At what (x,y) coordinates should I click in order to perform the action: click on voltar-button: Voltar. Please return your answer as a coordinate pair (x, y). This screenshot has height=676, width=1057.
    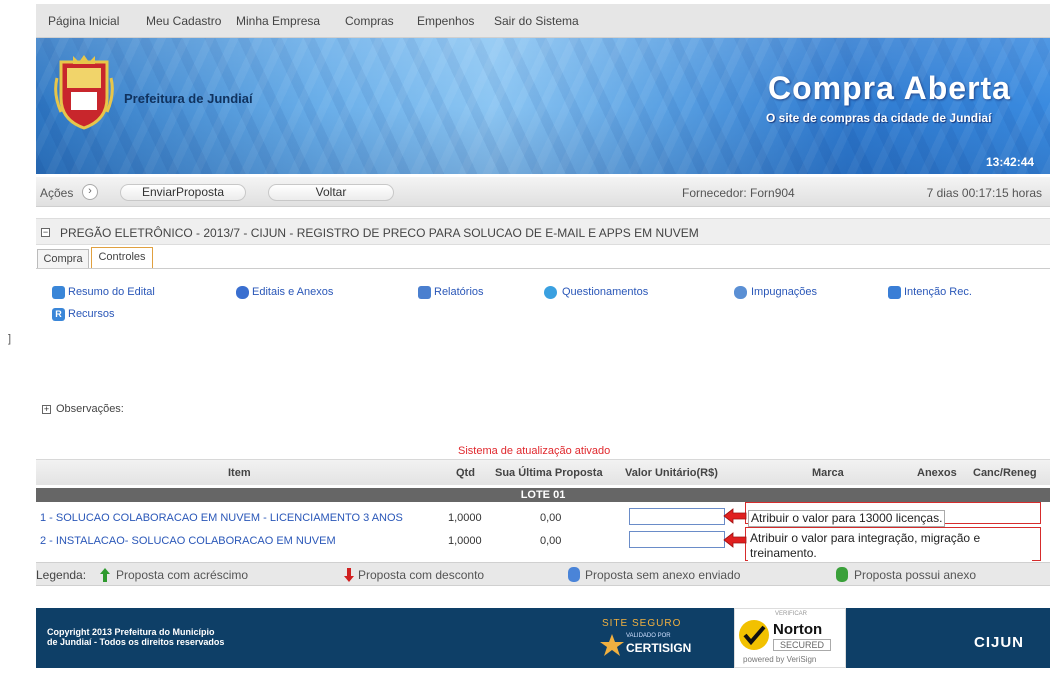
    Looking at the image, I should click on (331, 192).